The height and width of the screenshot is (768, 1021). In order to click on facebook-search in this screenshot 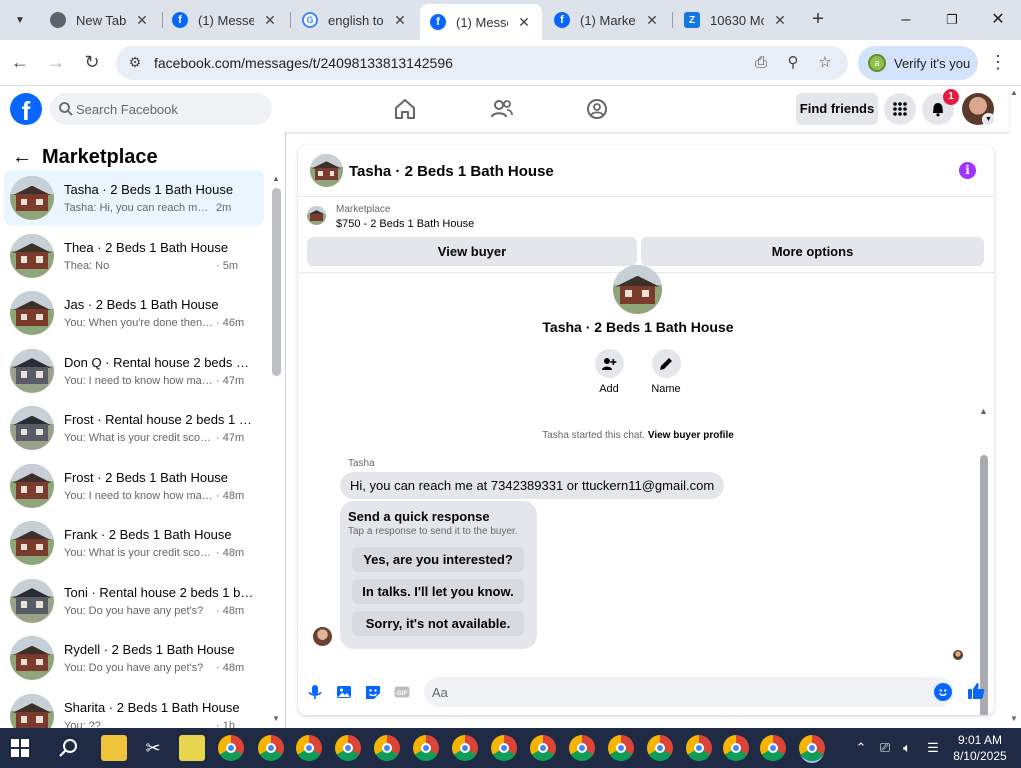, I will do `click(161, 109)`.